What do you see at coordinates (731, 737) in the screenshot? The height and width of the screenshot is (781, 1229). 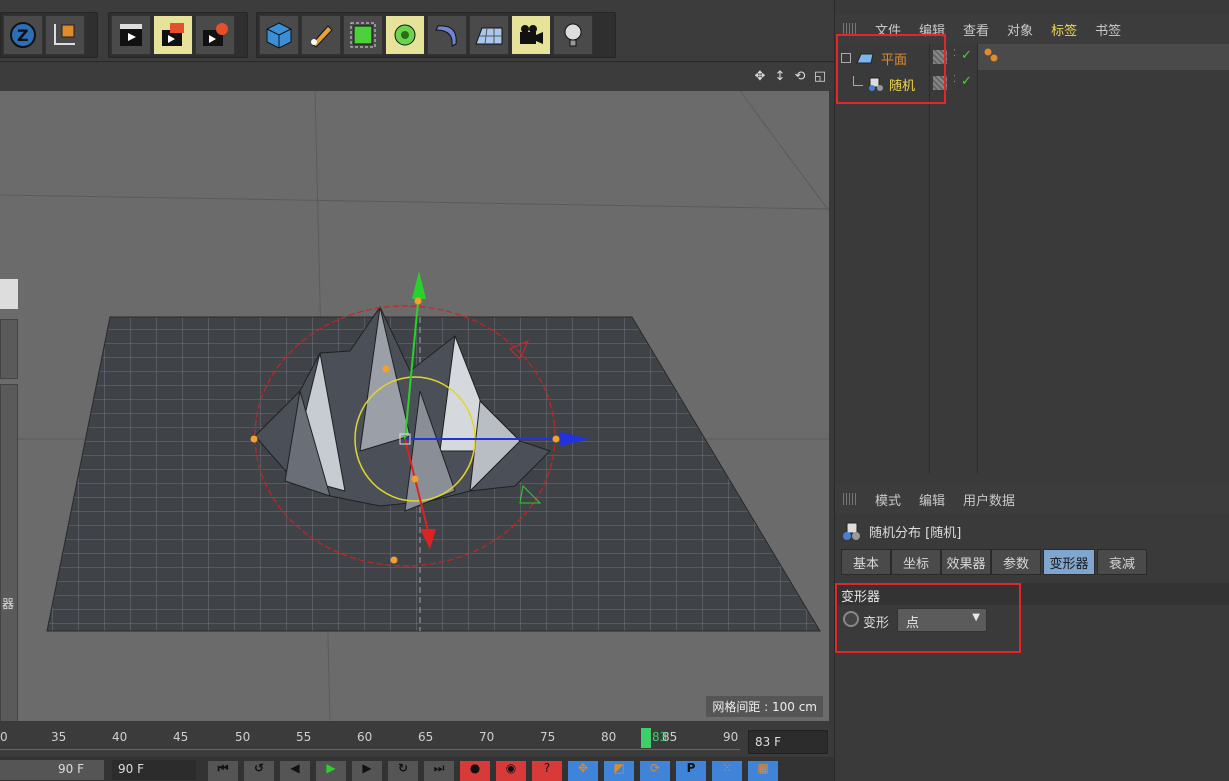 I see `tick-label: 90` at bounding box center [731, 737].